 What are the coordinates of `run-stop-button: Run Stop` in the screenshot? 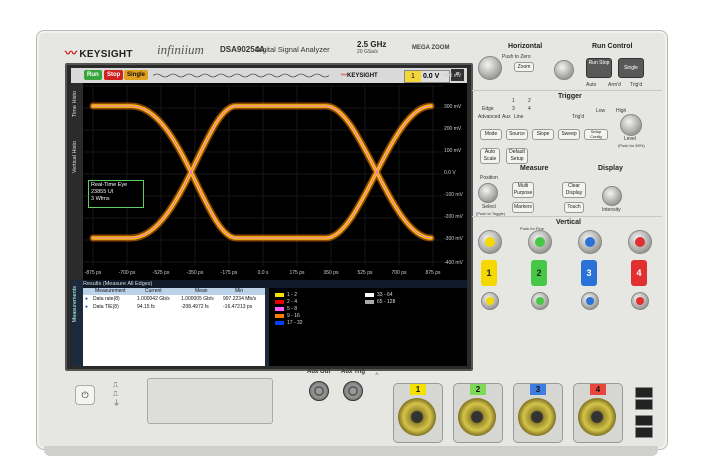 It's located at (599, 68).